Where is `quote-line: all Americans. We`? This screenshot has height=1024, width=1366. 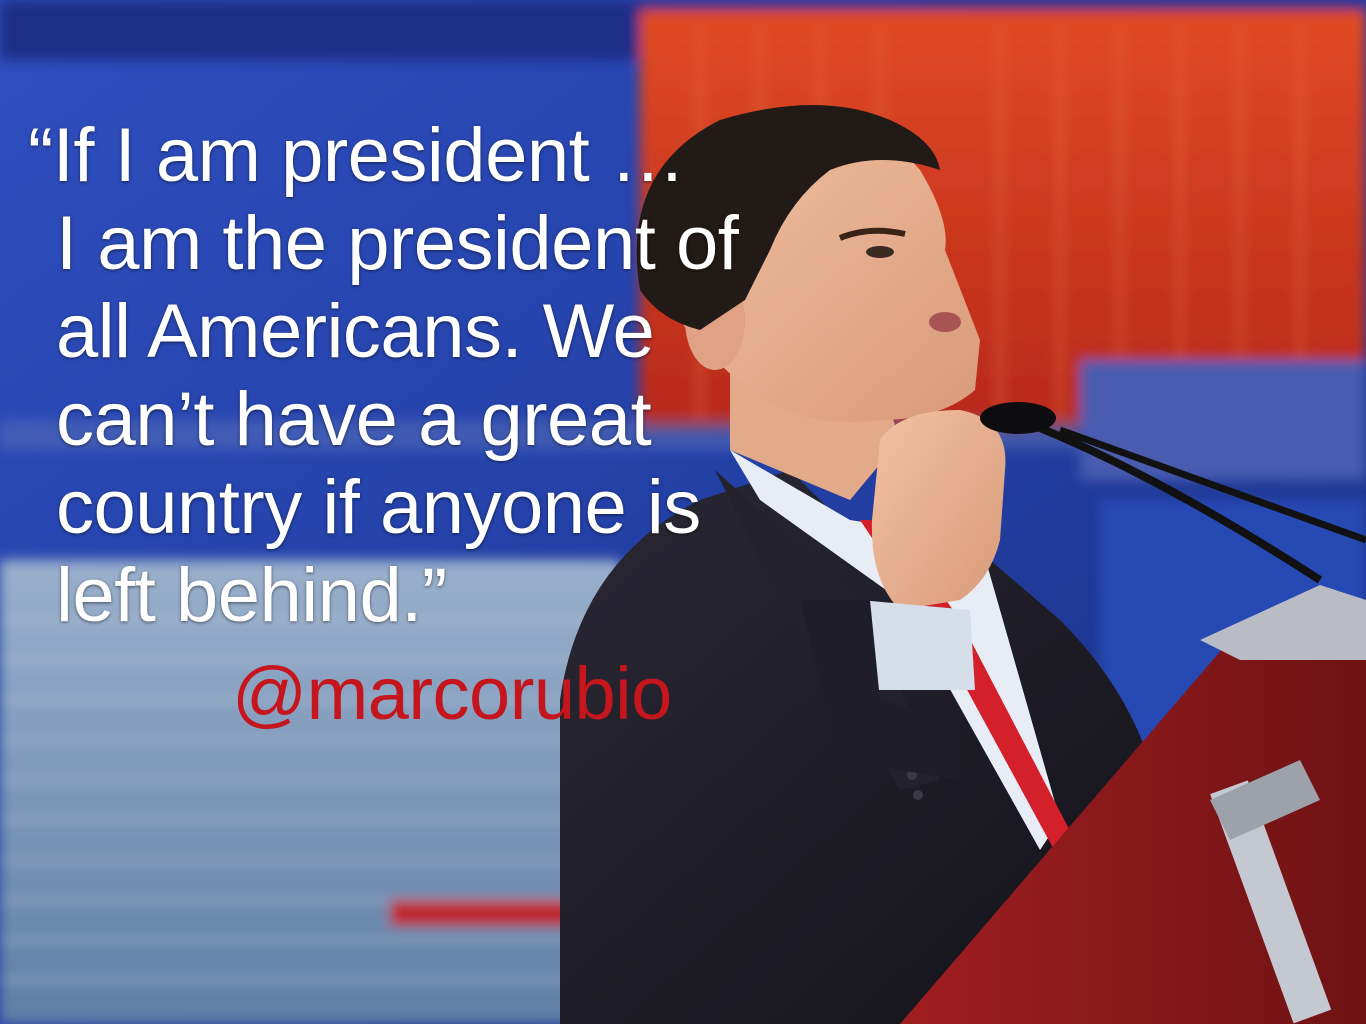 quote-line: all Americans. We is located at coordinates (355, 331).